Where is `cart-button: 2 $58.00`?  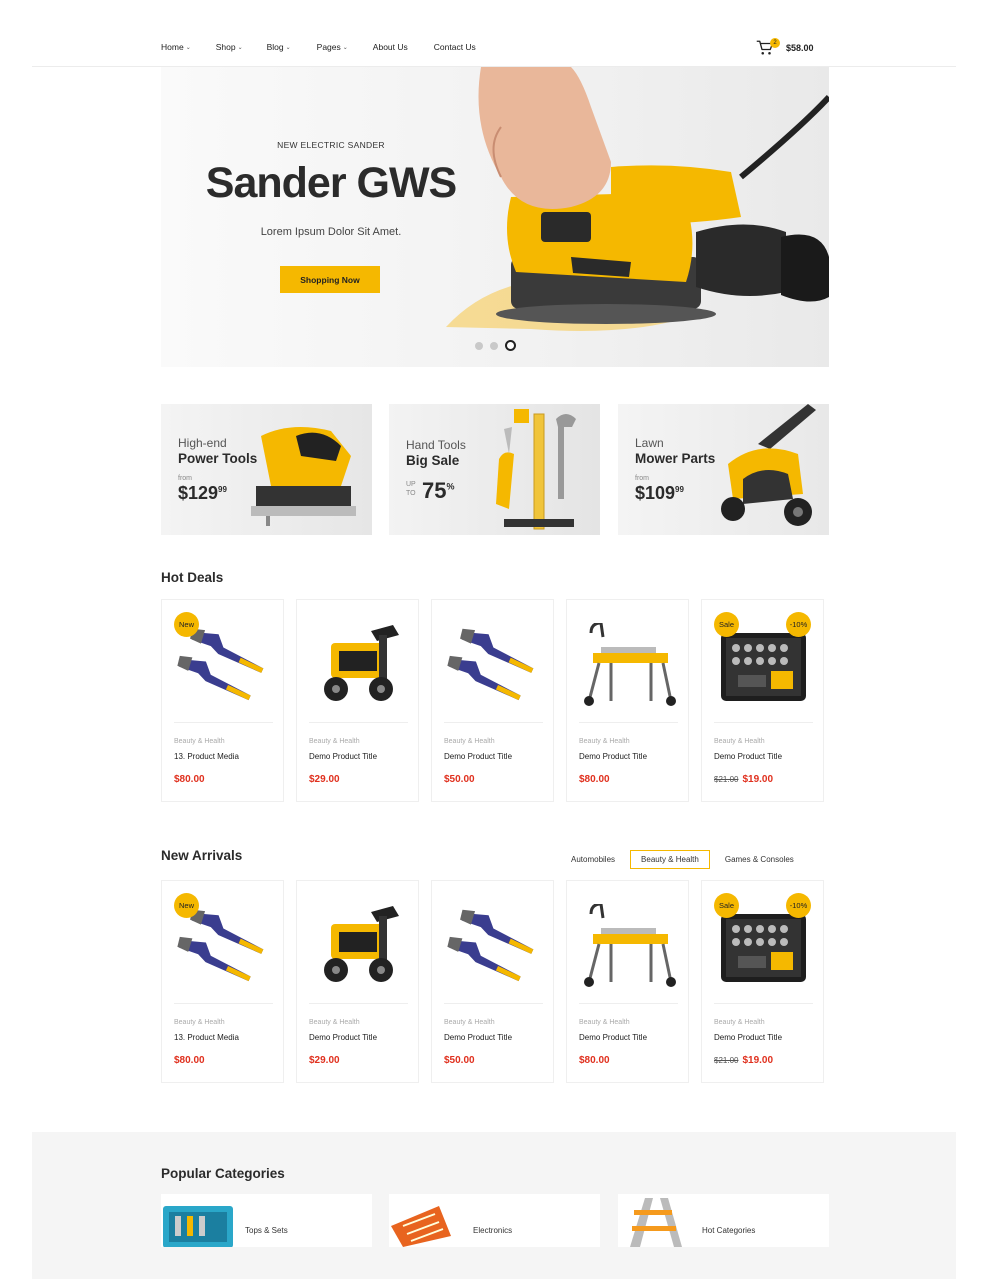
cart-button: 2 $58.00 is located at coordinates (785, 47).